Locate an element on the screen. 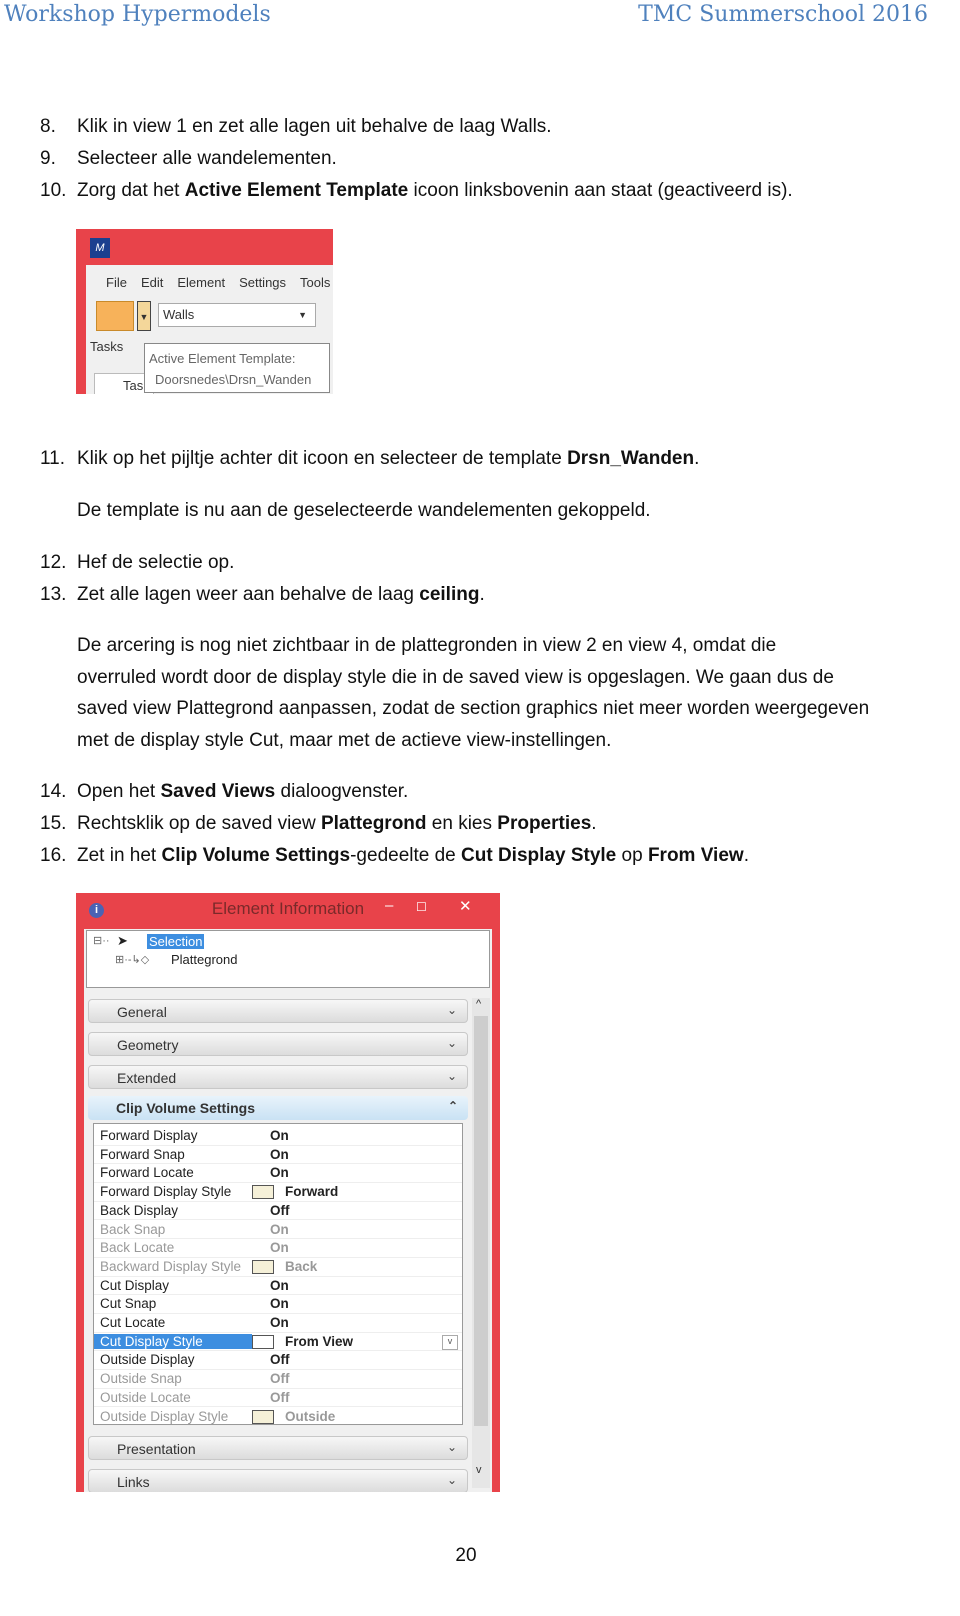 The image size is (960, 1616). property-value: Back is located at coordinates (301, 1266).